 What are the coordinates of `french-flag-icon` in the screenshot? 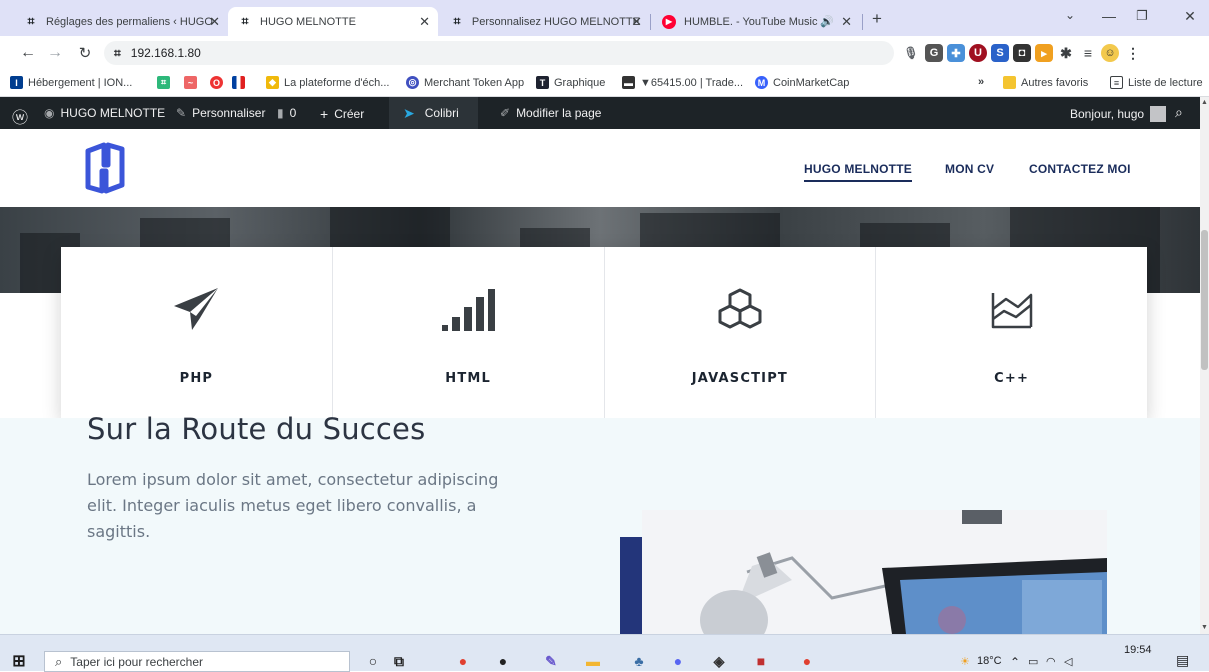 It's located at (238, 82).